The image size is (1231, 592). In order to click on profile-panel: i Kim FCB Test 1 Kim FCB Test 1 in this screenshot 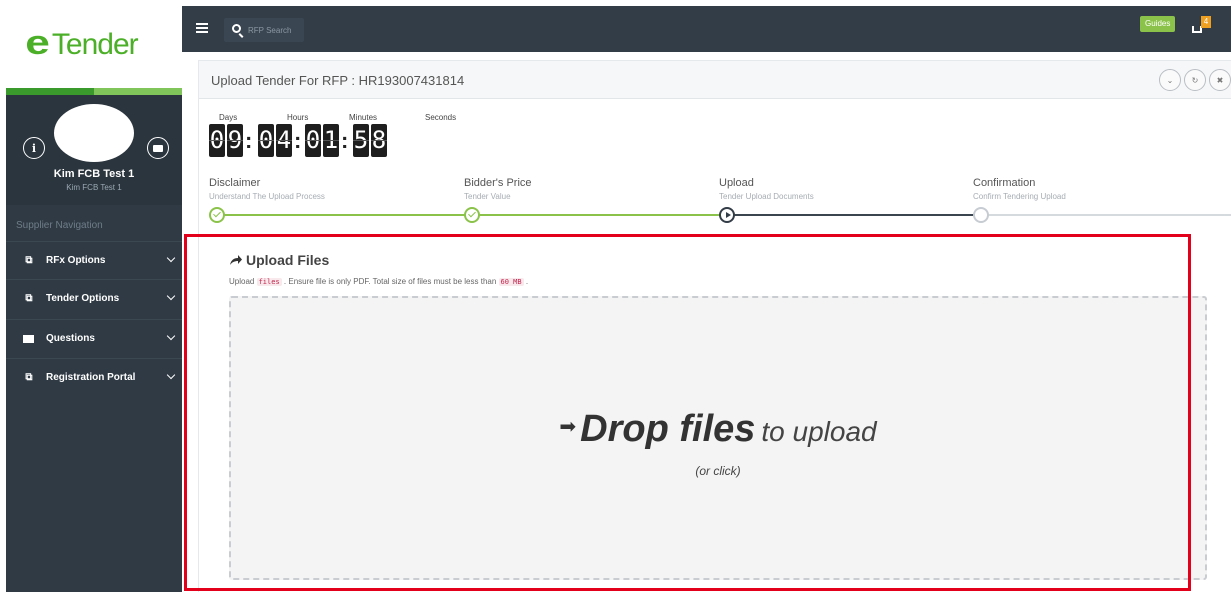, I will do `click(94, 150)`.